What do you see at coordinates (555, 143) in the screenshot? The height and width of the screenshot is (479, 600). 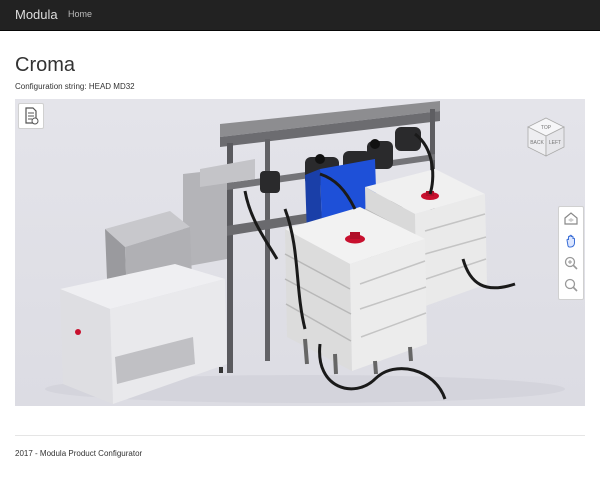 I see `cube-face-left: LEFT` at bounding box center [555, 143].